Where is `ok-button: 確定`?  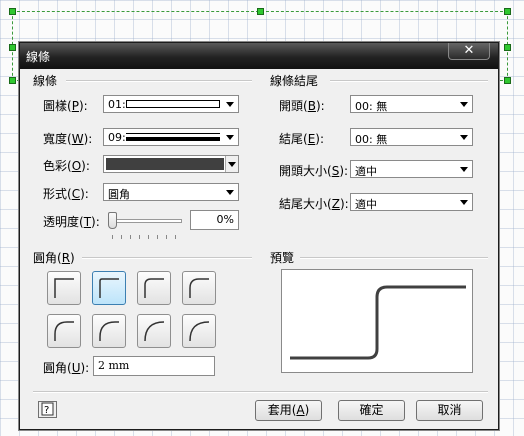
ok-button: 確定 is located at coordinates (371, 410).